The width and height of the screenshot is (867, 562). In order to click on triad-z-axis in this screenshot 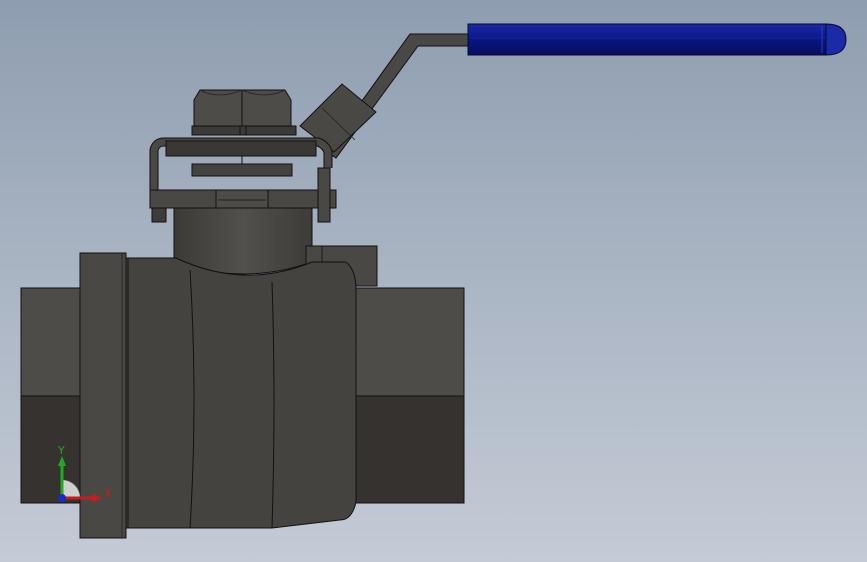, I will do `click(62, 498)`.